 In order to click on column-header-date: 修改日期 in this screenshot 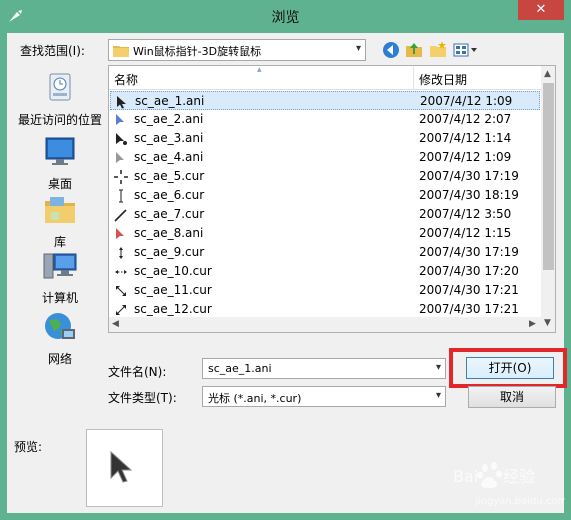, I will do `click(443, 79)`.